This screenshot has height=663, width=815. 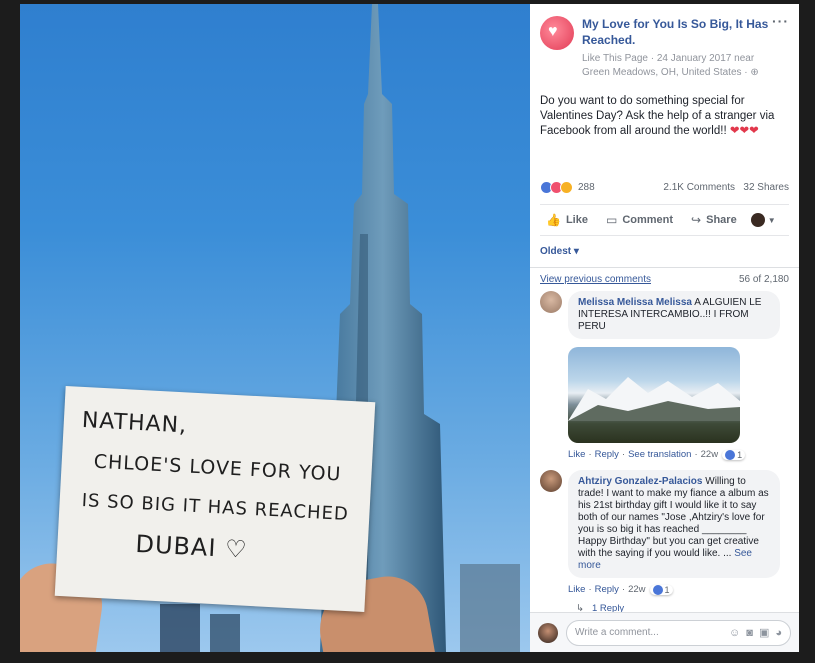 What do you see at coordinates (780, 47) in the screenshot?
I see `more-options-icon: ···` at bounding box center [780, 47].